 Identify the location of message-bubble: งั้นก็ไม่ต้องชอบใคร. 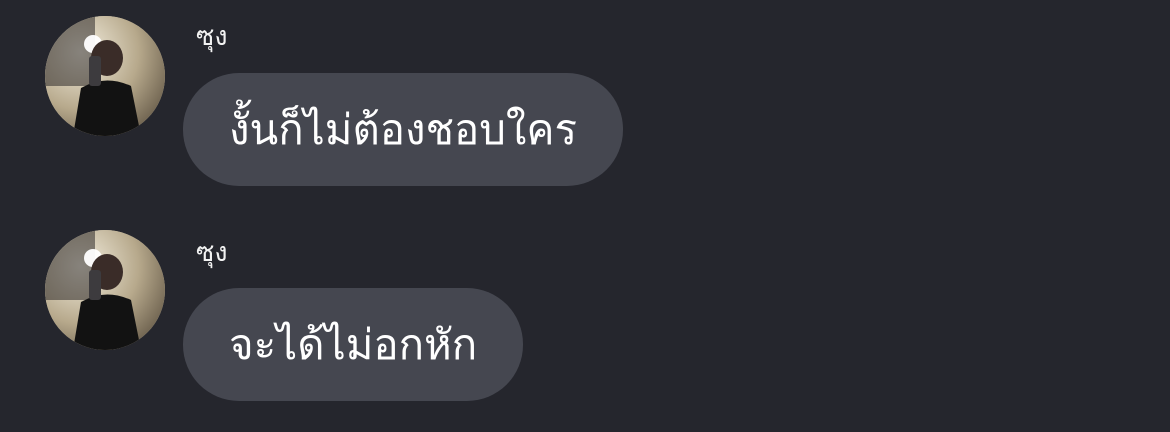
(403, 129).